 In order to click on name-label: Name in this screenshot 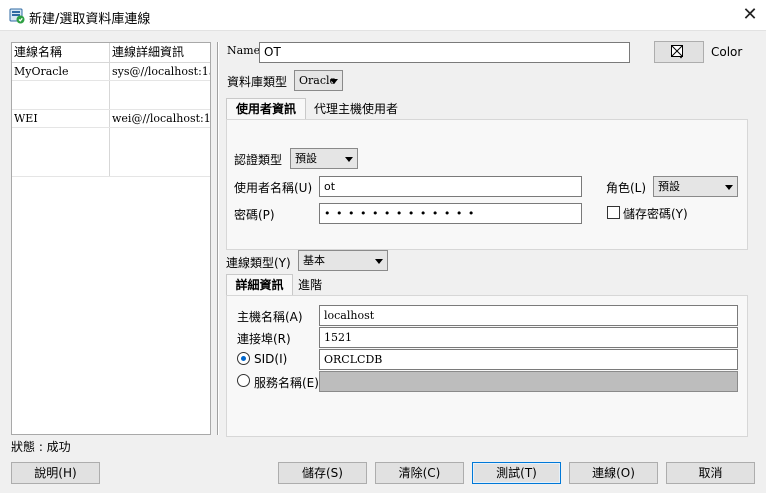, I will do `click(244, 50)`.